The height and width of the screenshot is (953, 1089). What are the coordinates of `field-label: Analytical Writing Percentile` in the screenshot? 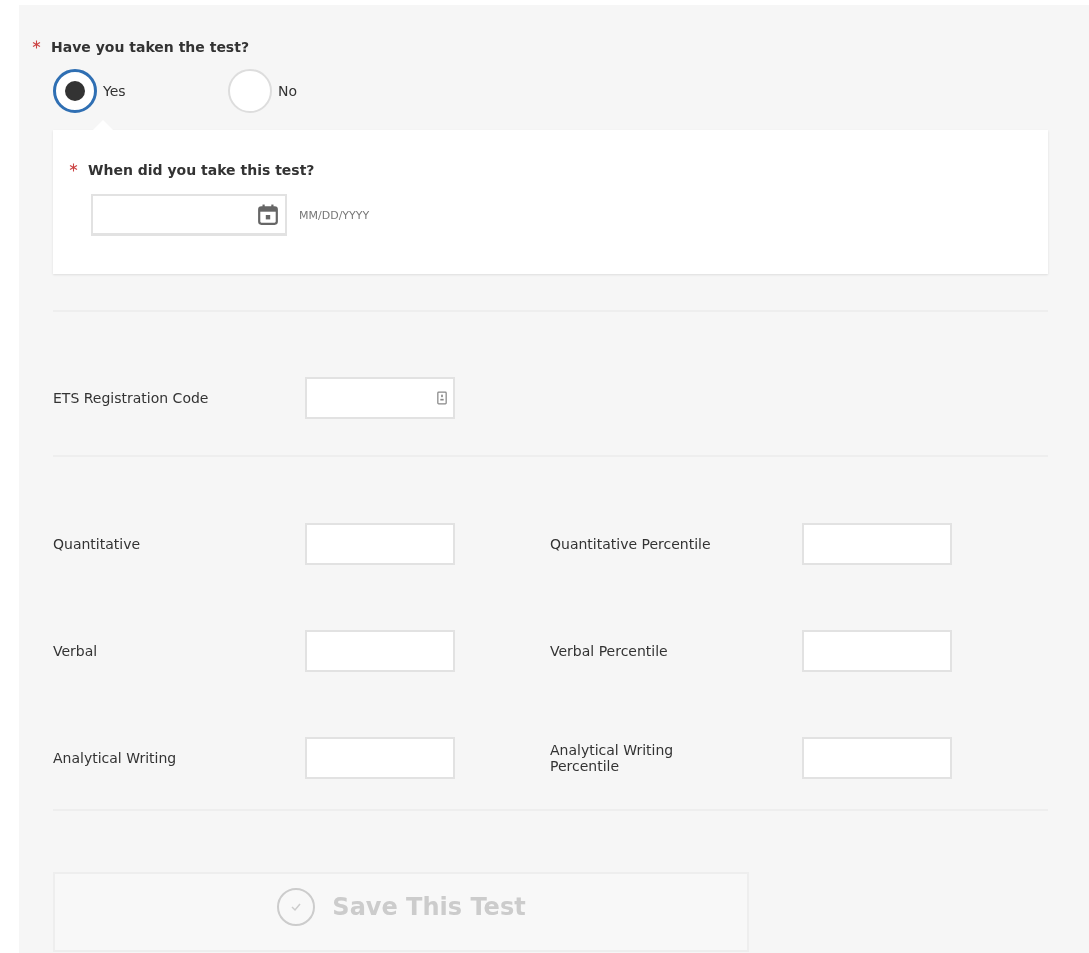 It's located at (612, 758).